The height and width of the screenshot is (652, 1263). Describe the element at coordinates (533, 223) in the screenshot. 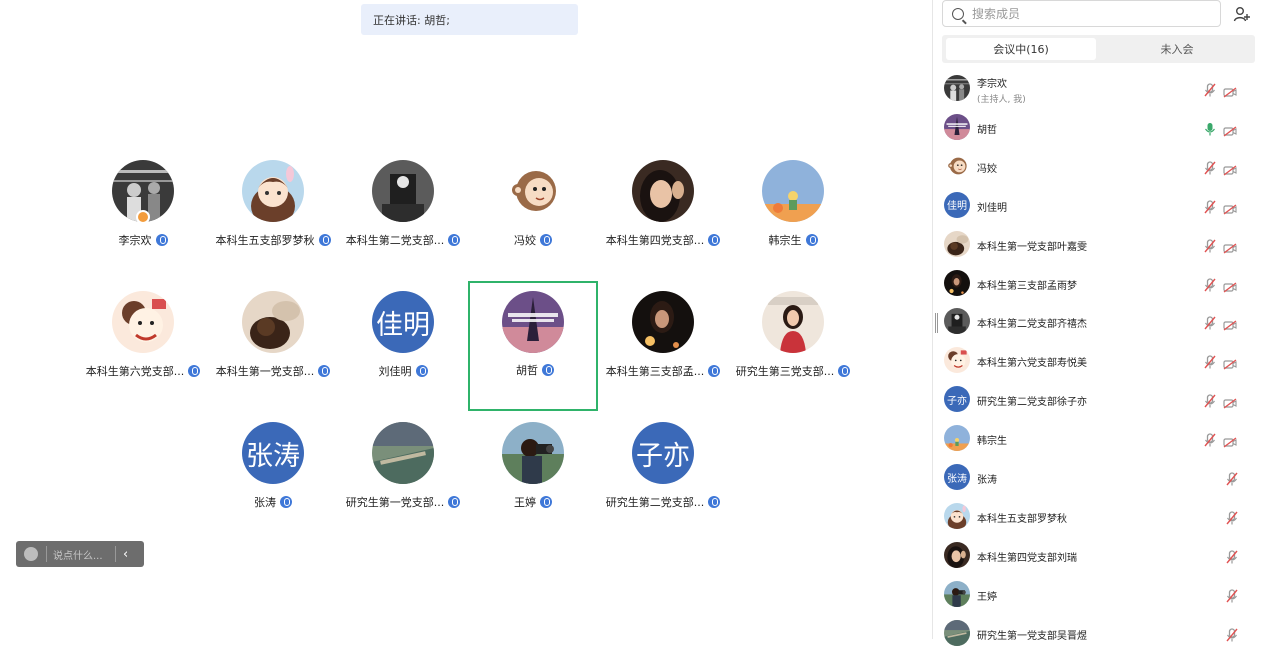

I see `participant-tile: 冯姣` at that location.